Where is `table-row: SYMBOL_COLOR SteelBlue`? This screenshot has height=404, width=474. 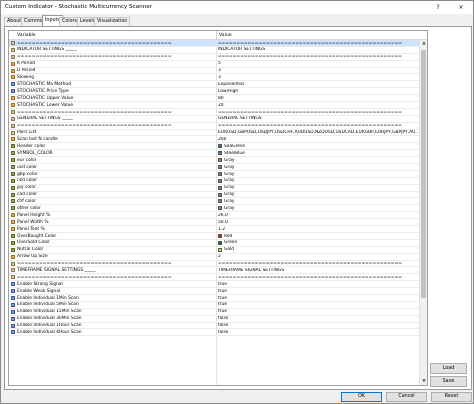 table-row: SYMBOL_COLOR SteelBlue is located at coordinates (214, 154).